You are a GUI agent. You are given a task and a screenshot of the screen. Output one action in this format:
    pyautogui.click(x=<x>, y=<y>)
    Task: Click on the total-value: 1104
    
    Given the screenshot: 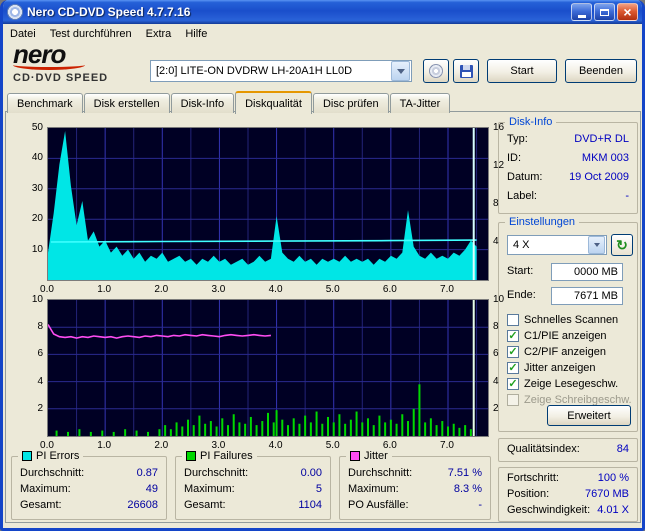 What is the action you would take?
    pyautogui.click(x=310, y=505)
    